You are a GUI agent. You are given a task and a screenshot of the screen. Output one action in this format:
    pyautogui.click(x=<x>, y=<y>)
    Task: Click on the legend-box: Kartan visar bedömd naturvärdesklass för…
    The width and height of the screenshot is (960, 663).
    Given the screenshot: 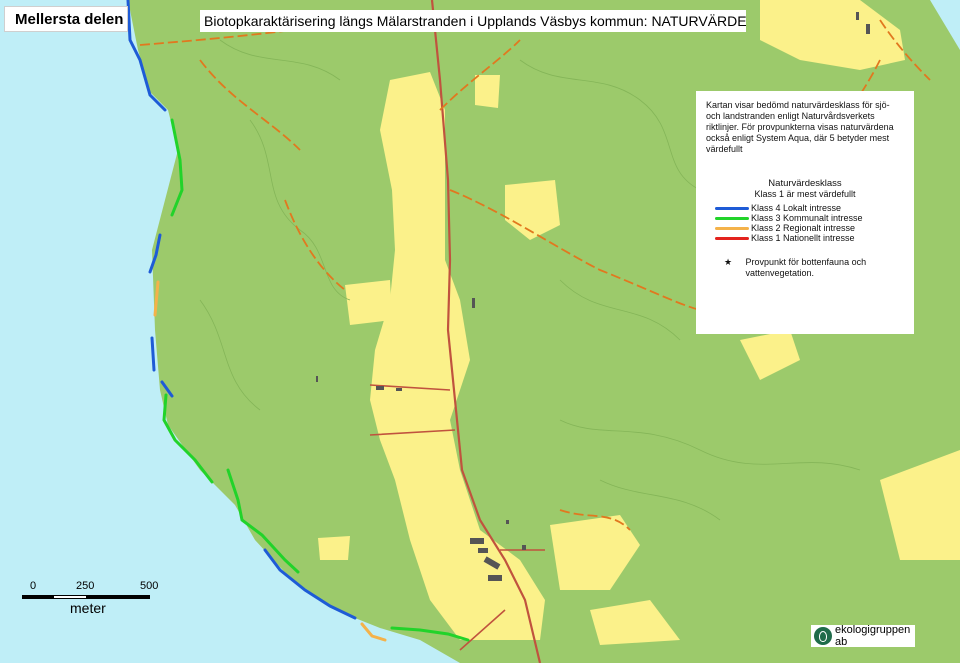 What is the action you would take?
    pyautogui.click(x=805, y=212)
    